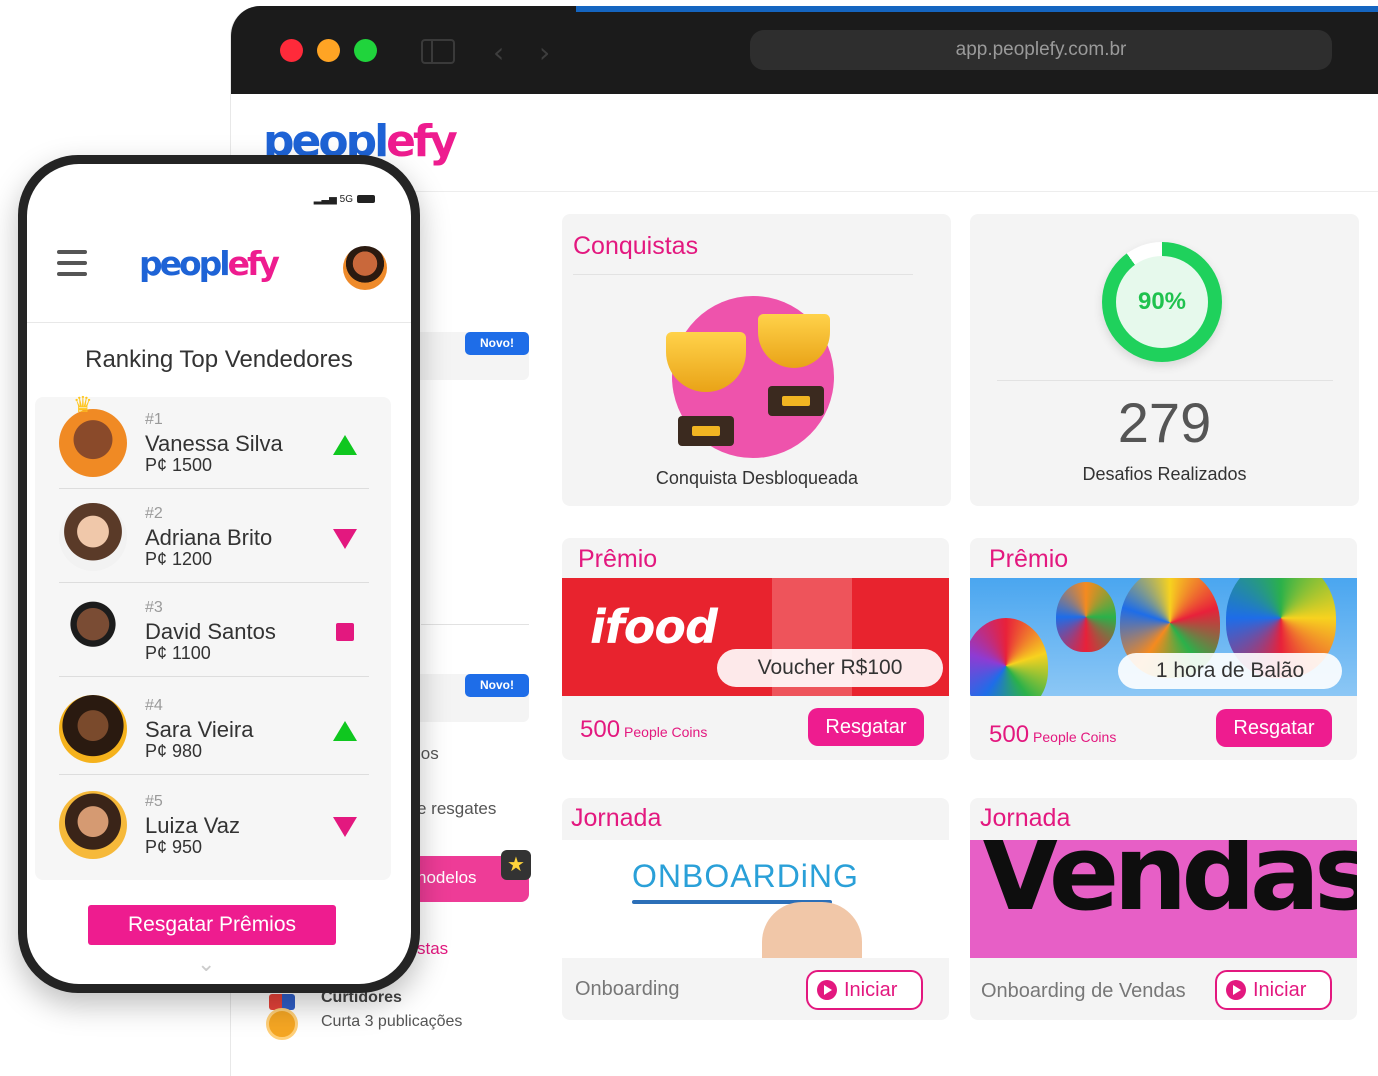  What do you see at coordinates (438, 51) in the screenshot?
I see `sidebar-toggle-icon` at bounding box center [438, 51].